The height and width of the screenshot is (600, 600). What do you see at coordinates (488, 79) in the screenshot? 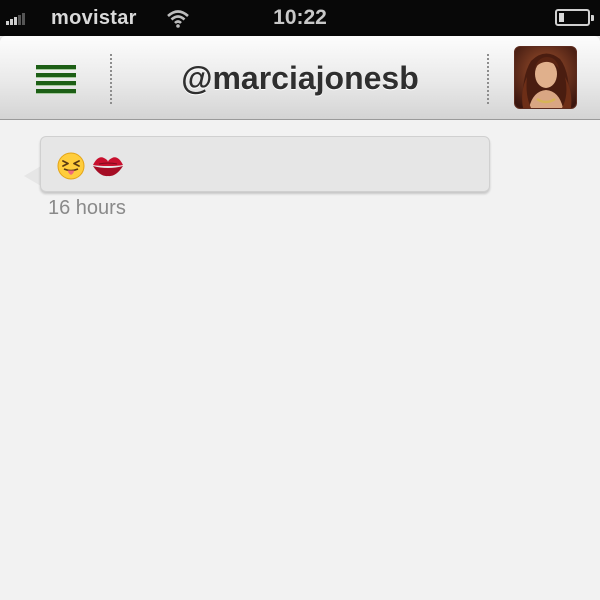
I see `nav-divider-right` at bounding box center [488, 79].